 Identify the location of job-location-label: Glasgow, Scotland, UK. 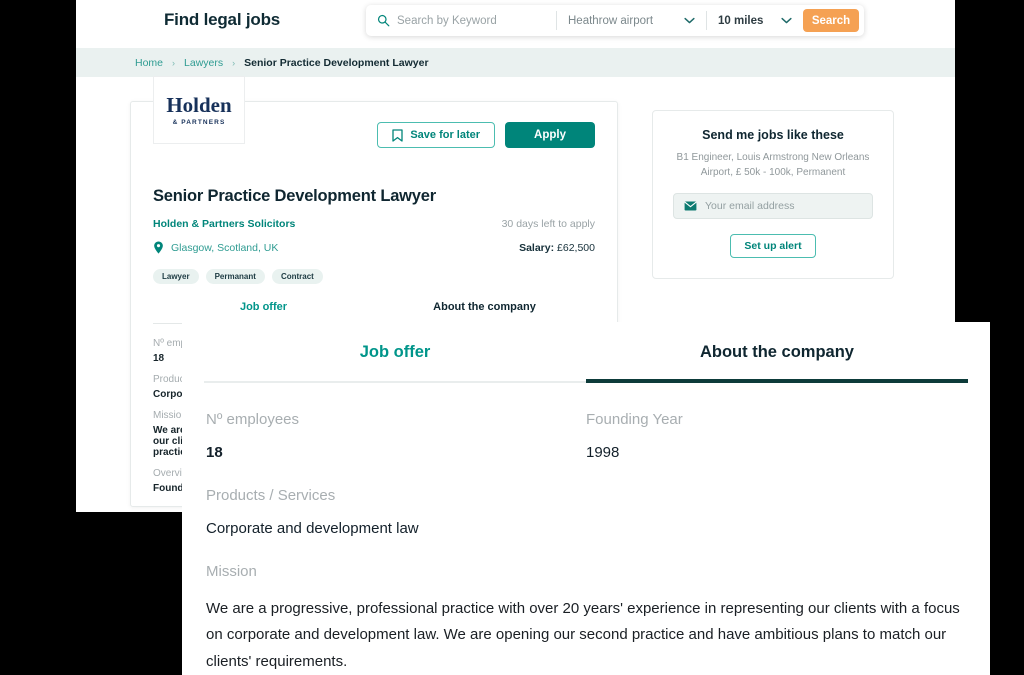
(225, 247).